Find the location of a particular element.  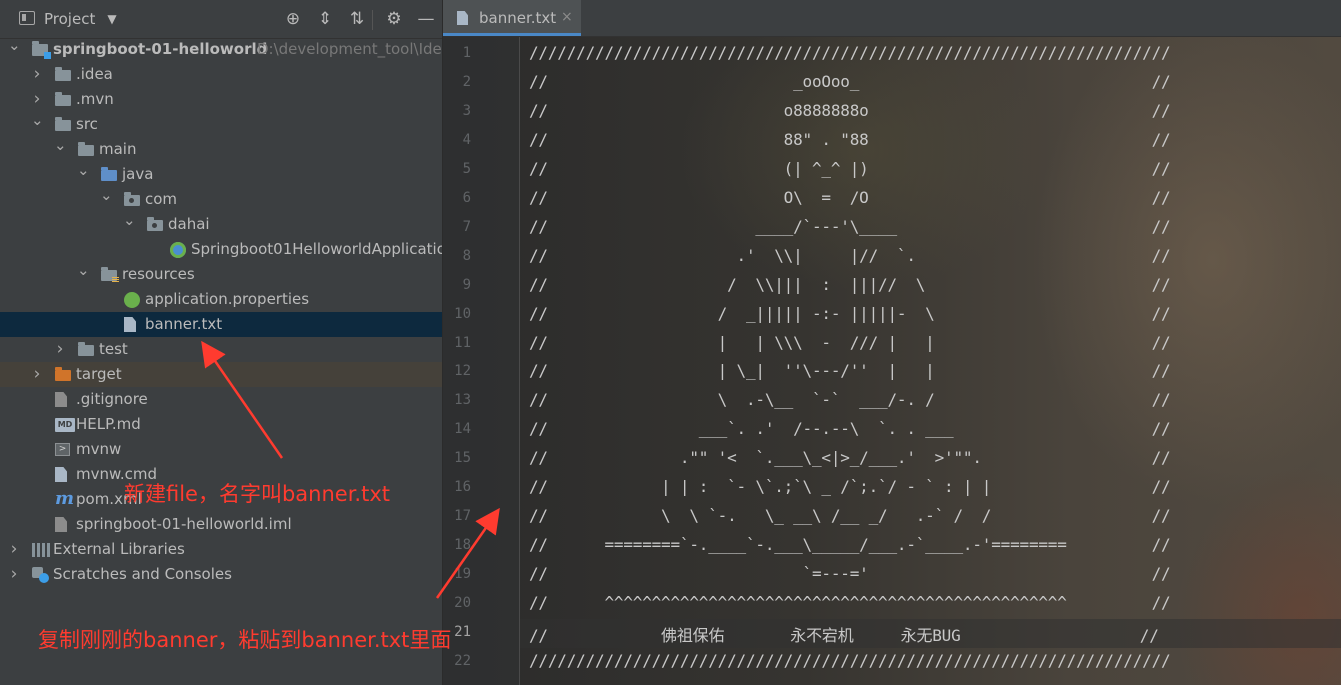

tree-item-label: .mvn is located at coordinates (95, 99).